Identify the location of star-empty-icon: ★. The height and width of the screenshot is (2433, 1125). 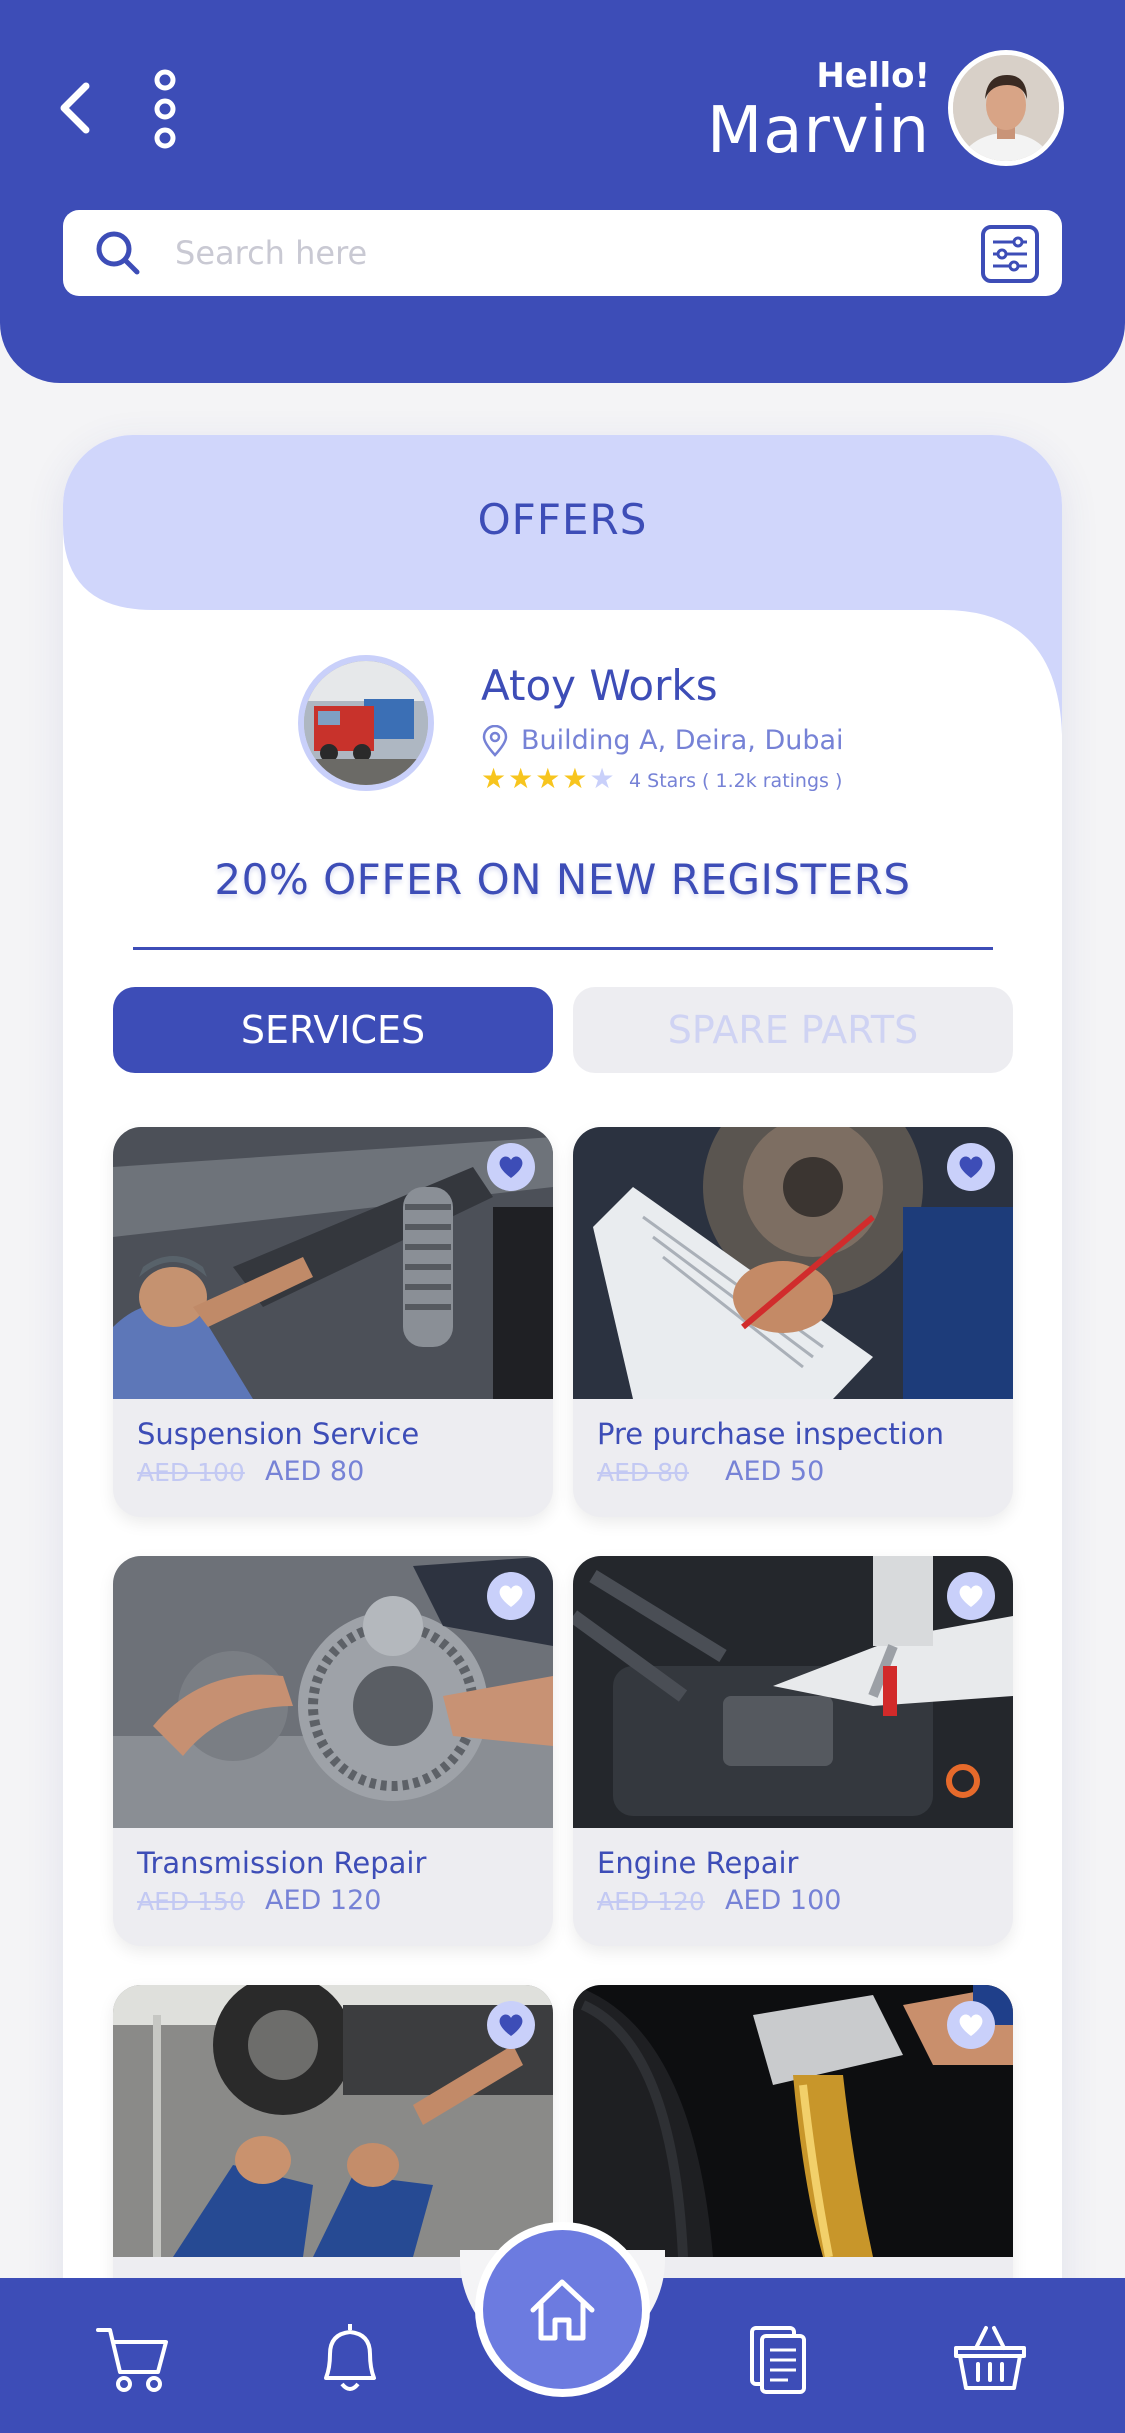
(602, 778).